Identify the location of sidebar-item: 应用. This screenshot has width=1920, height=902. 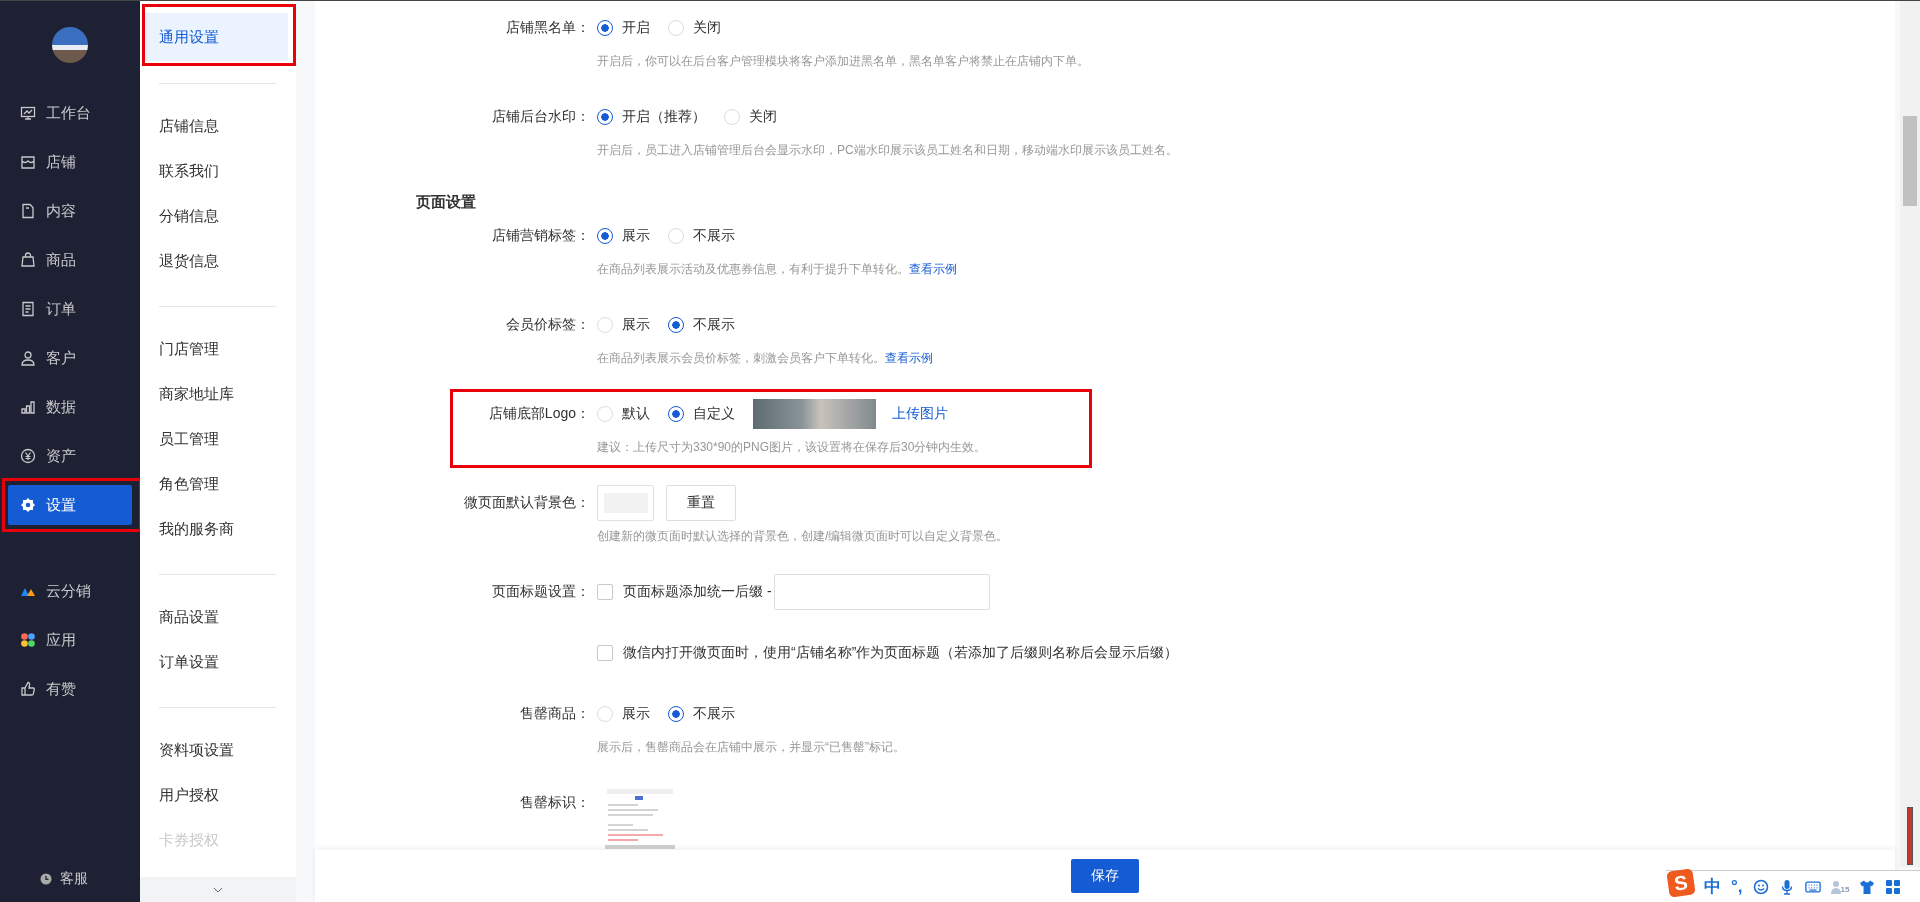
(70, 640).